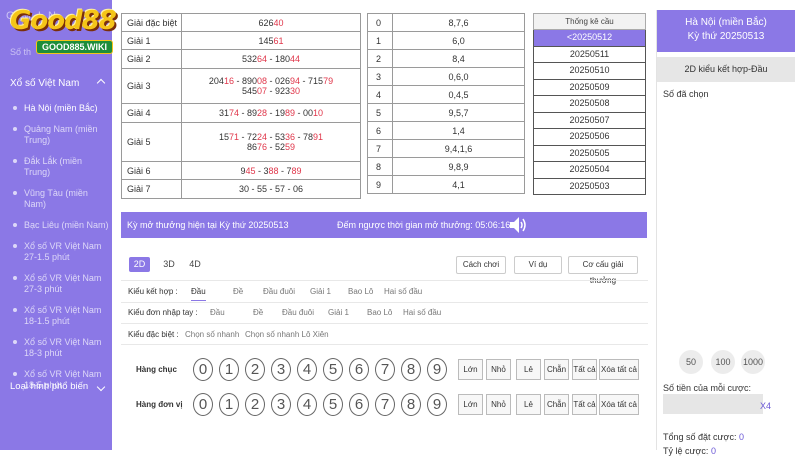 The image size is (800, 456). Describe the element at coordinates (385, 404) in the screenshot. I see `units-ball: 7` at that location.